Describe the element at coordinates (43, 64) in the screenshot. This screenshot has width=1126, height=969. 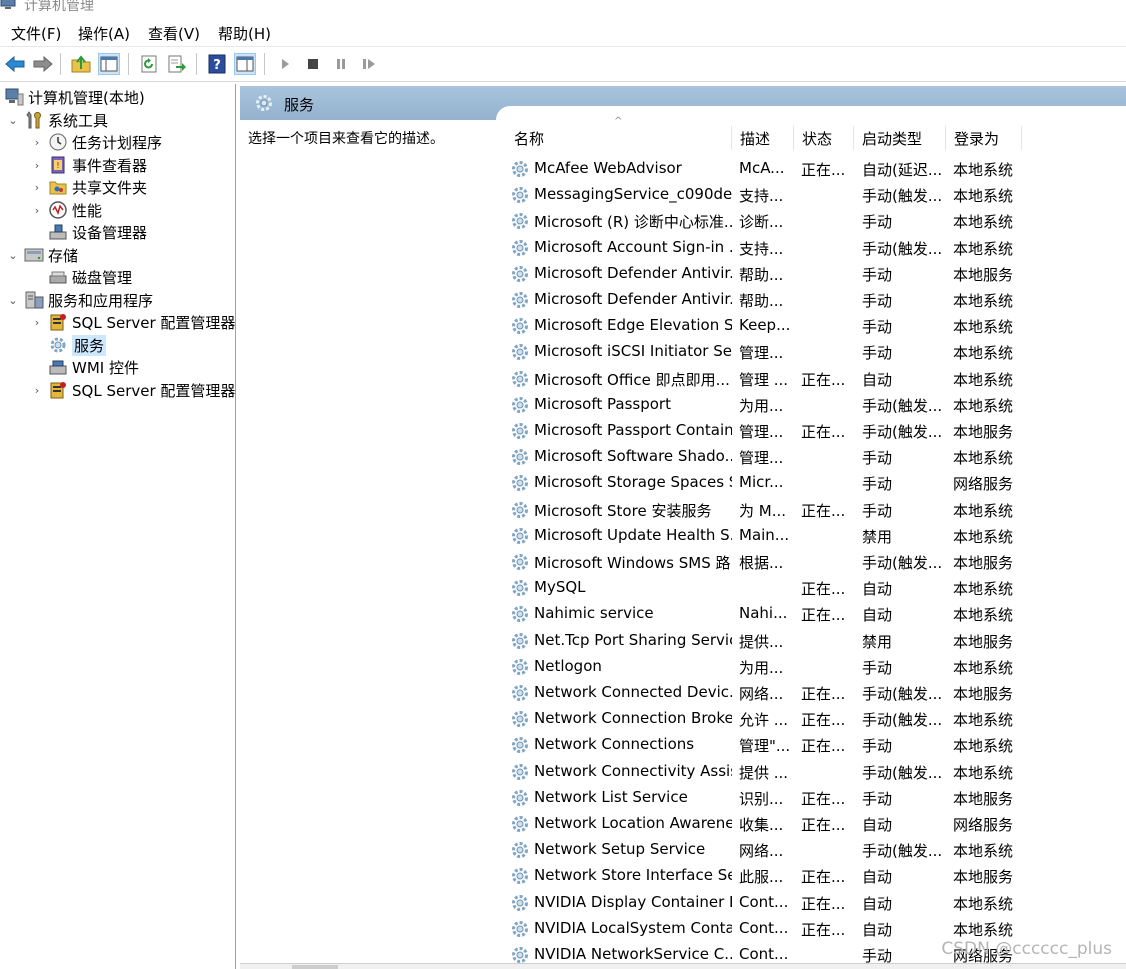
I see `forward-button` at that location.